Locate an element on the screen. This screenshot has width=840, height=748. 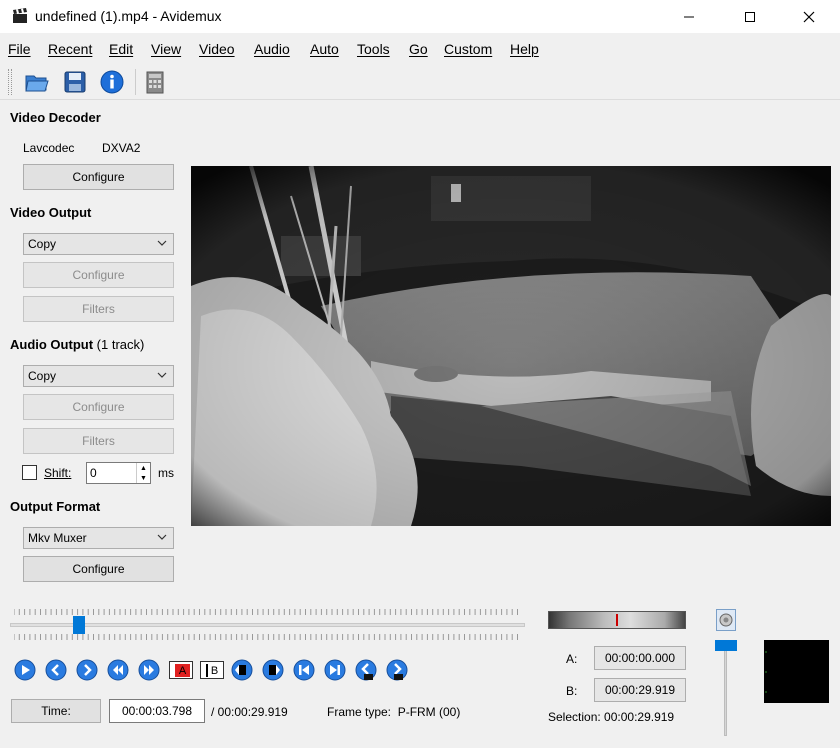
audio-output-heading: Audio Output (1 track) is located at coordinates (77, 344).